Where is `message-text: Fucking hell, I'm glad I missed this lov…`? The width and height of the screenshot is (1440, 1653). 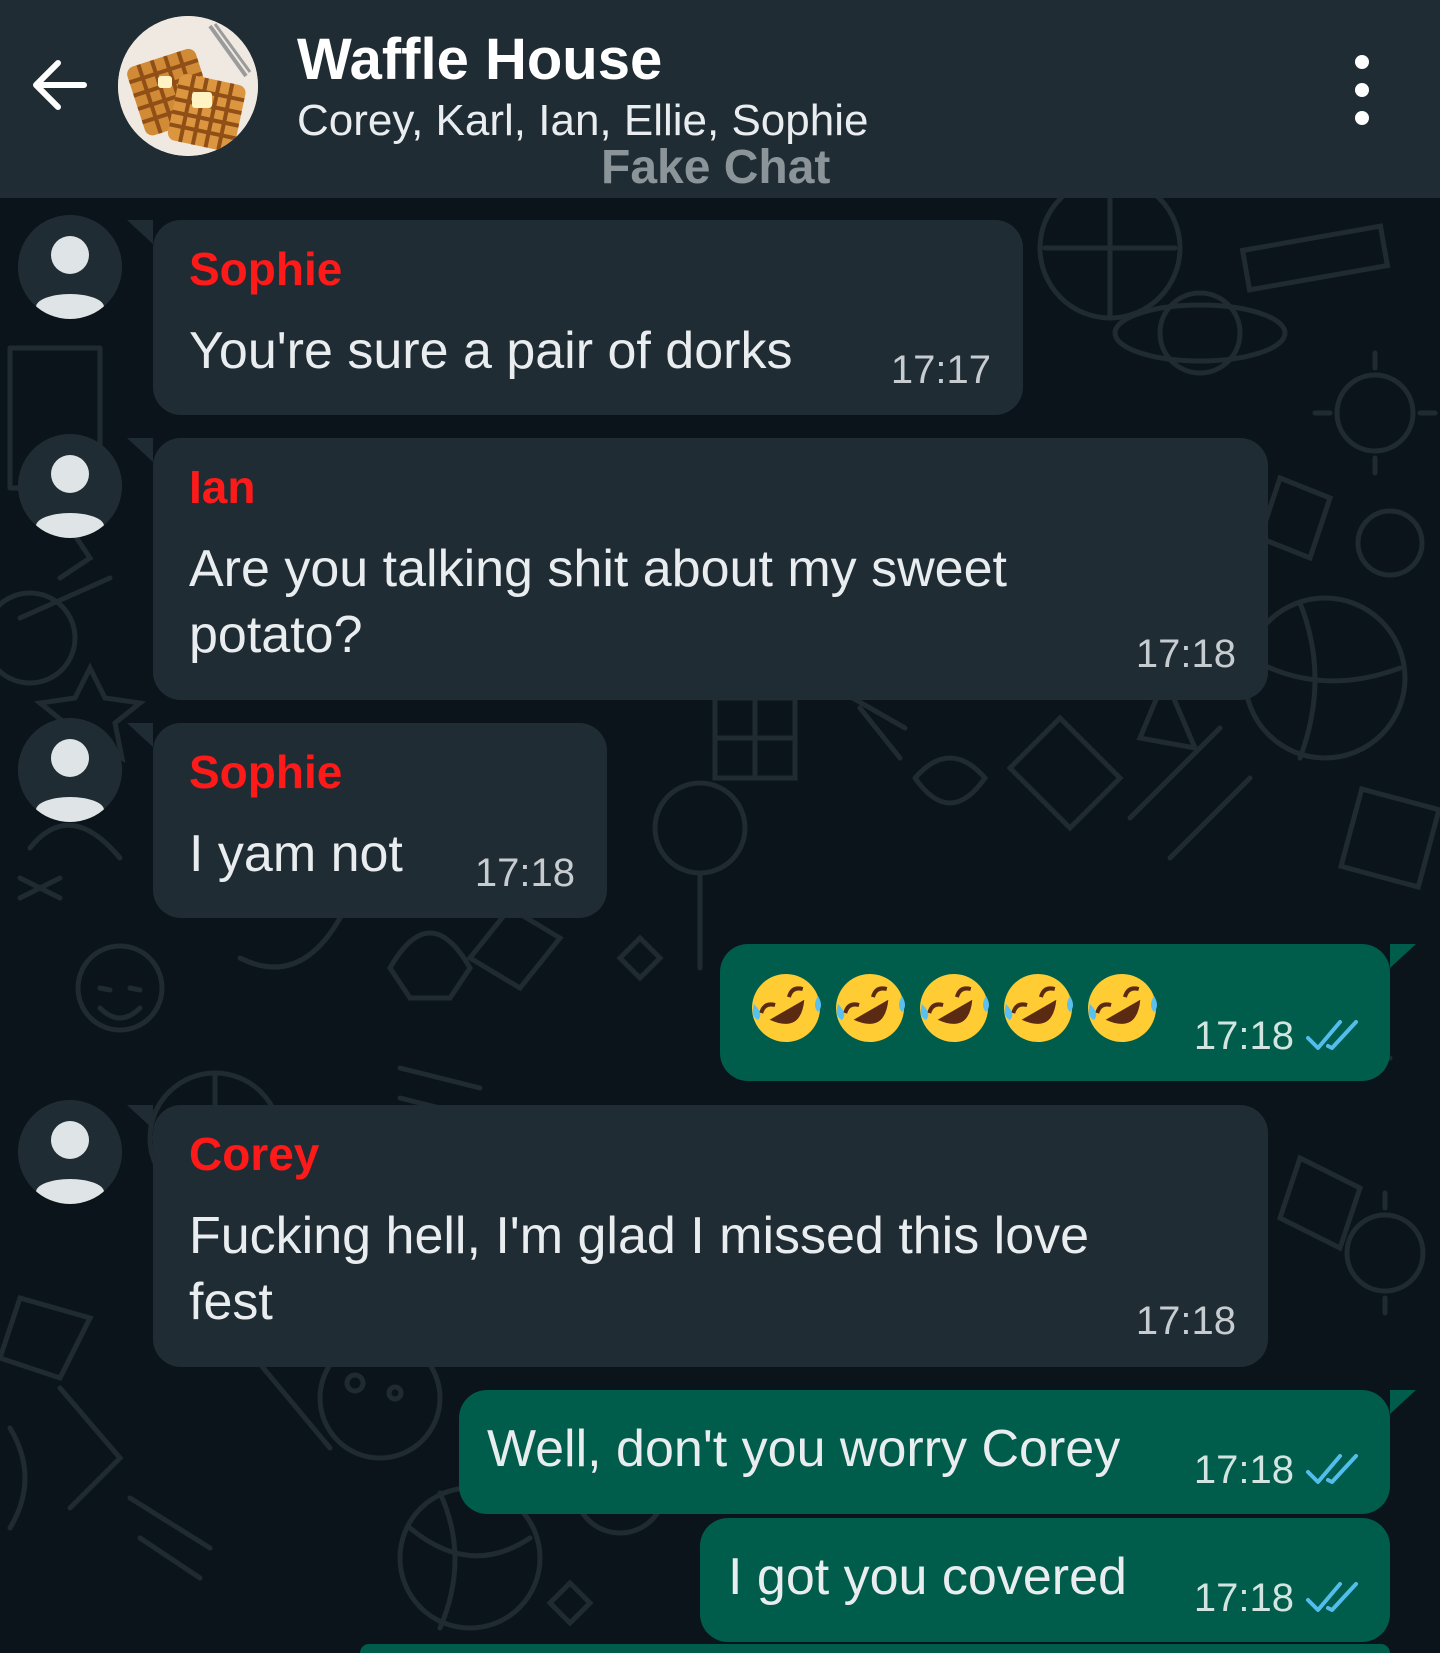 message-text: Fucking hell, I'm glad I missed this lov… is located at coordinates (639, 1269).